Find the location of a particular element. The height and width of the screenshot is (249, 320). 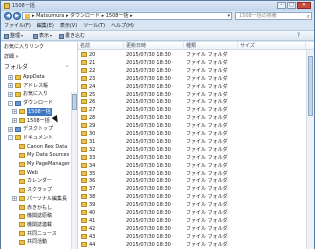

chevron-down-icon: ▾ is located at coordinates (228, 16).